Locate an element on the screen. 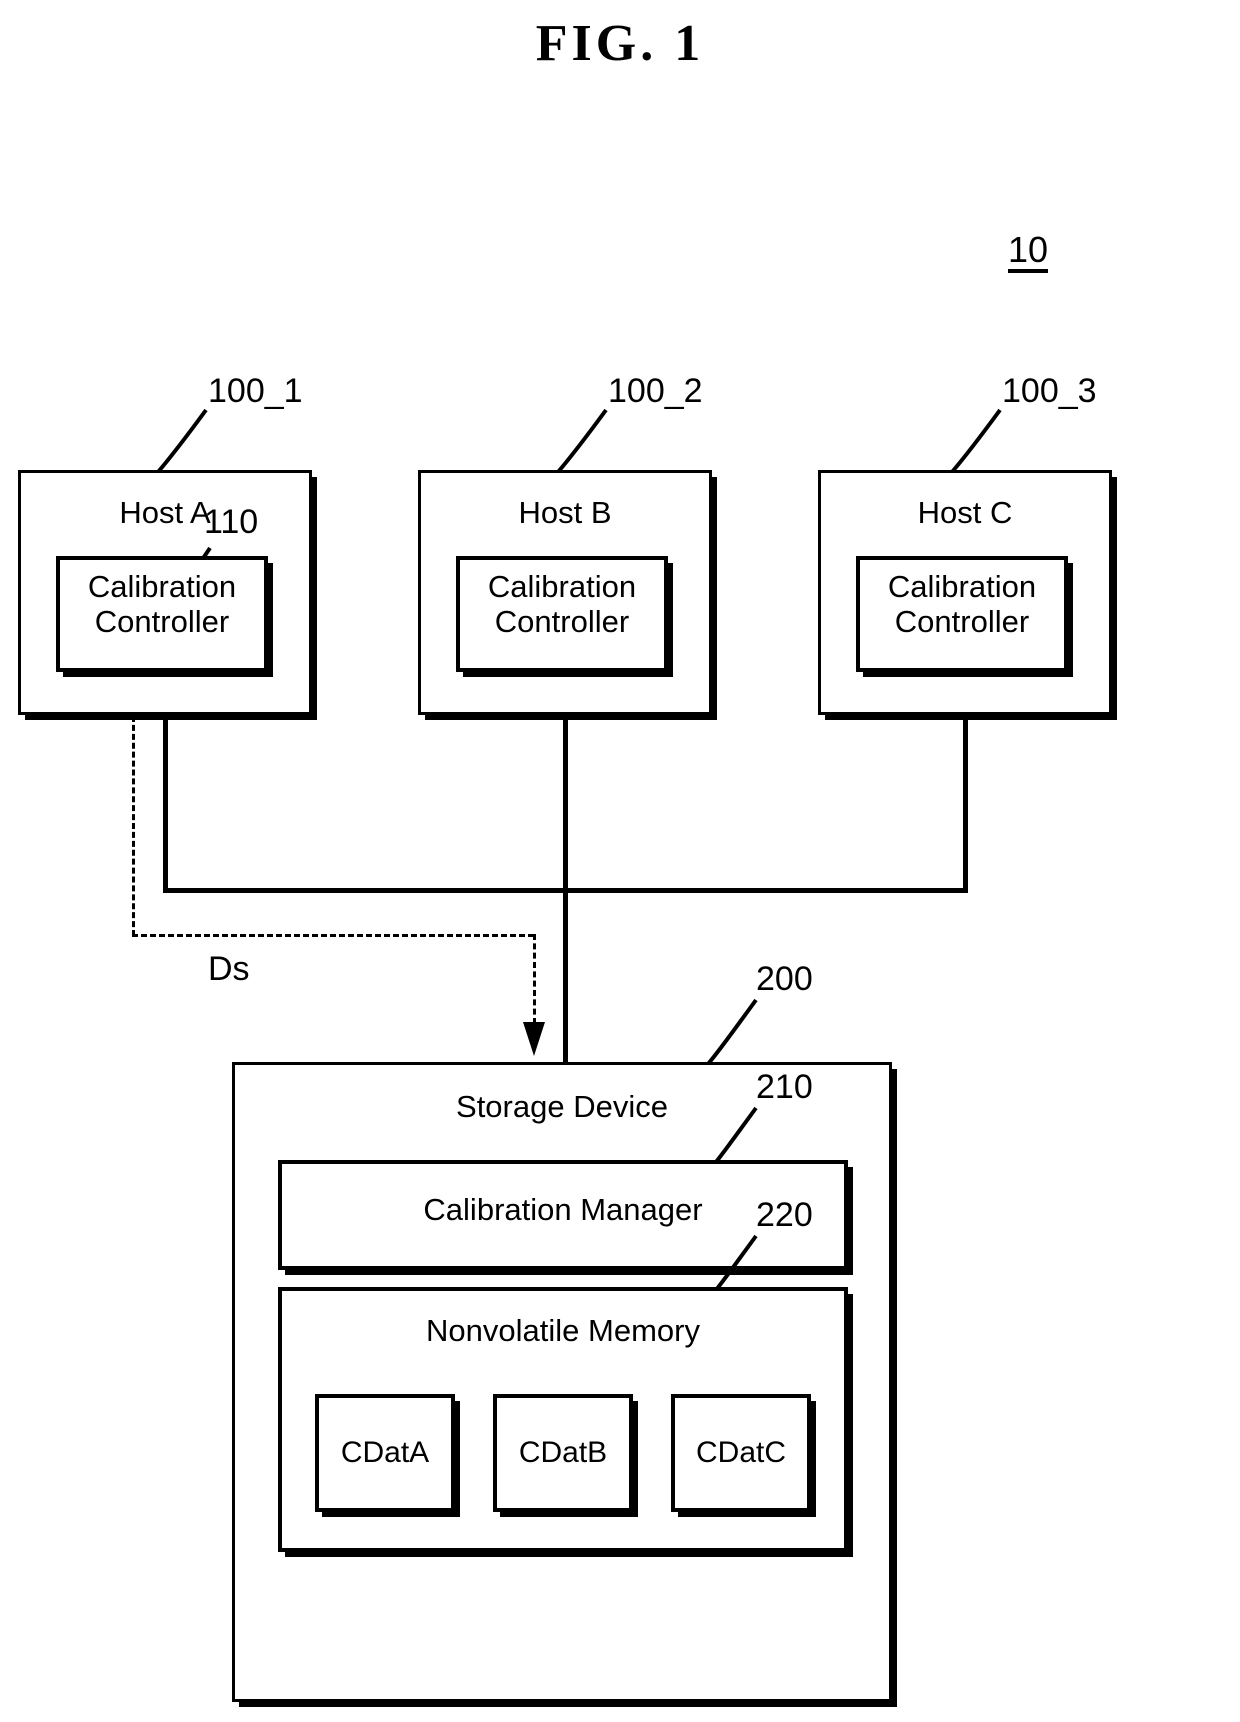  cdat-block-a-box: CDatA is located at coordinates (385, 1453).